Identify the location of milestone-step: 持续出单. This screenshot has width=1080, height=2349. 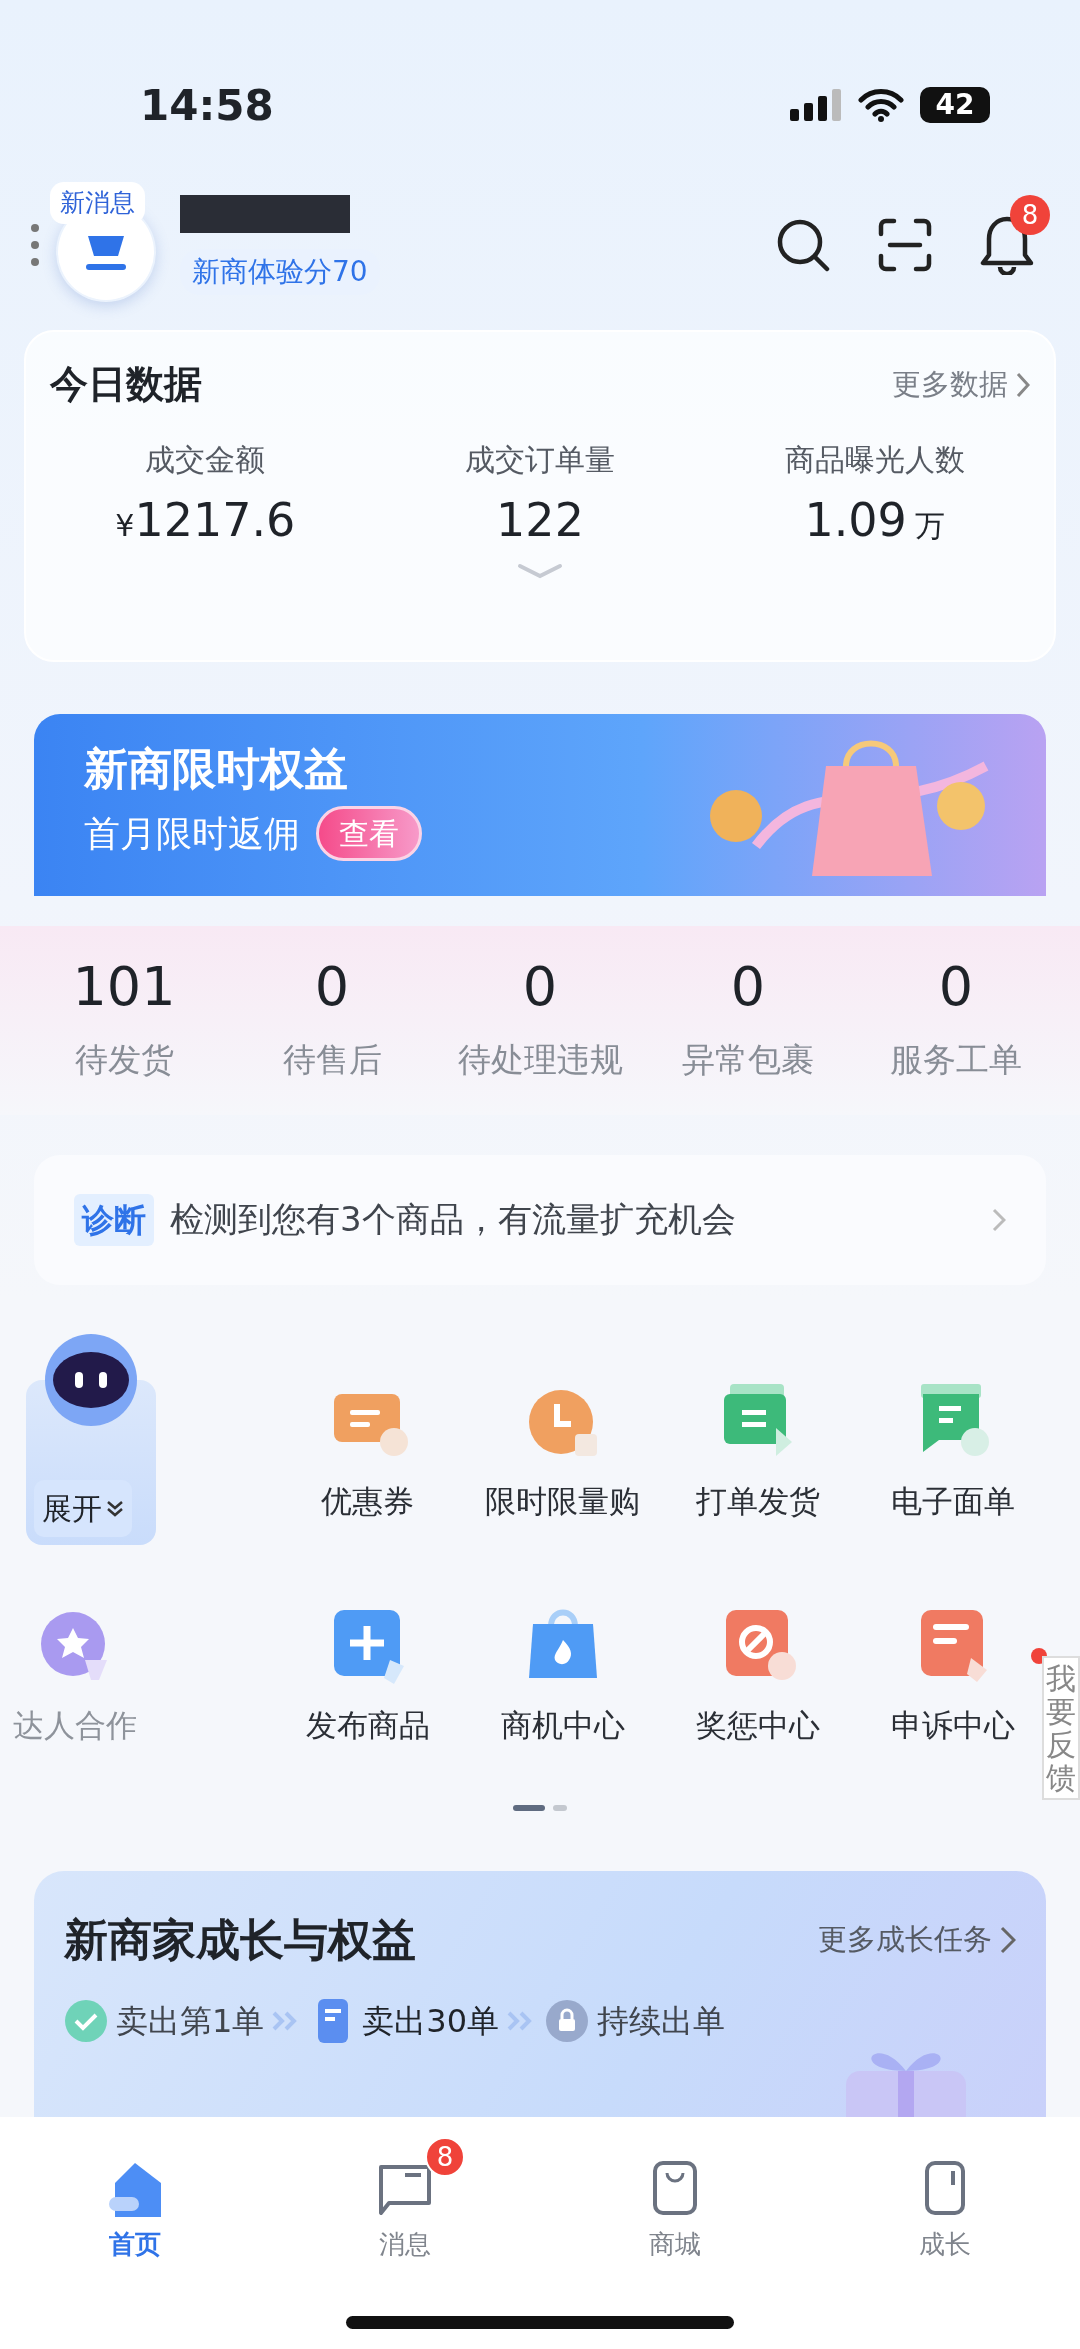
(635, 2020).